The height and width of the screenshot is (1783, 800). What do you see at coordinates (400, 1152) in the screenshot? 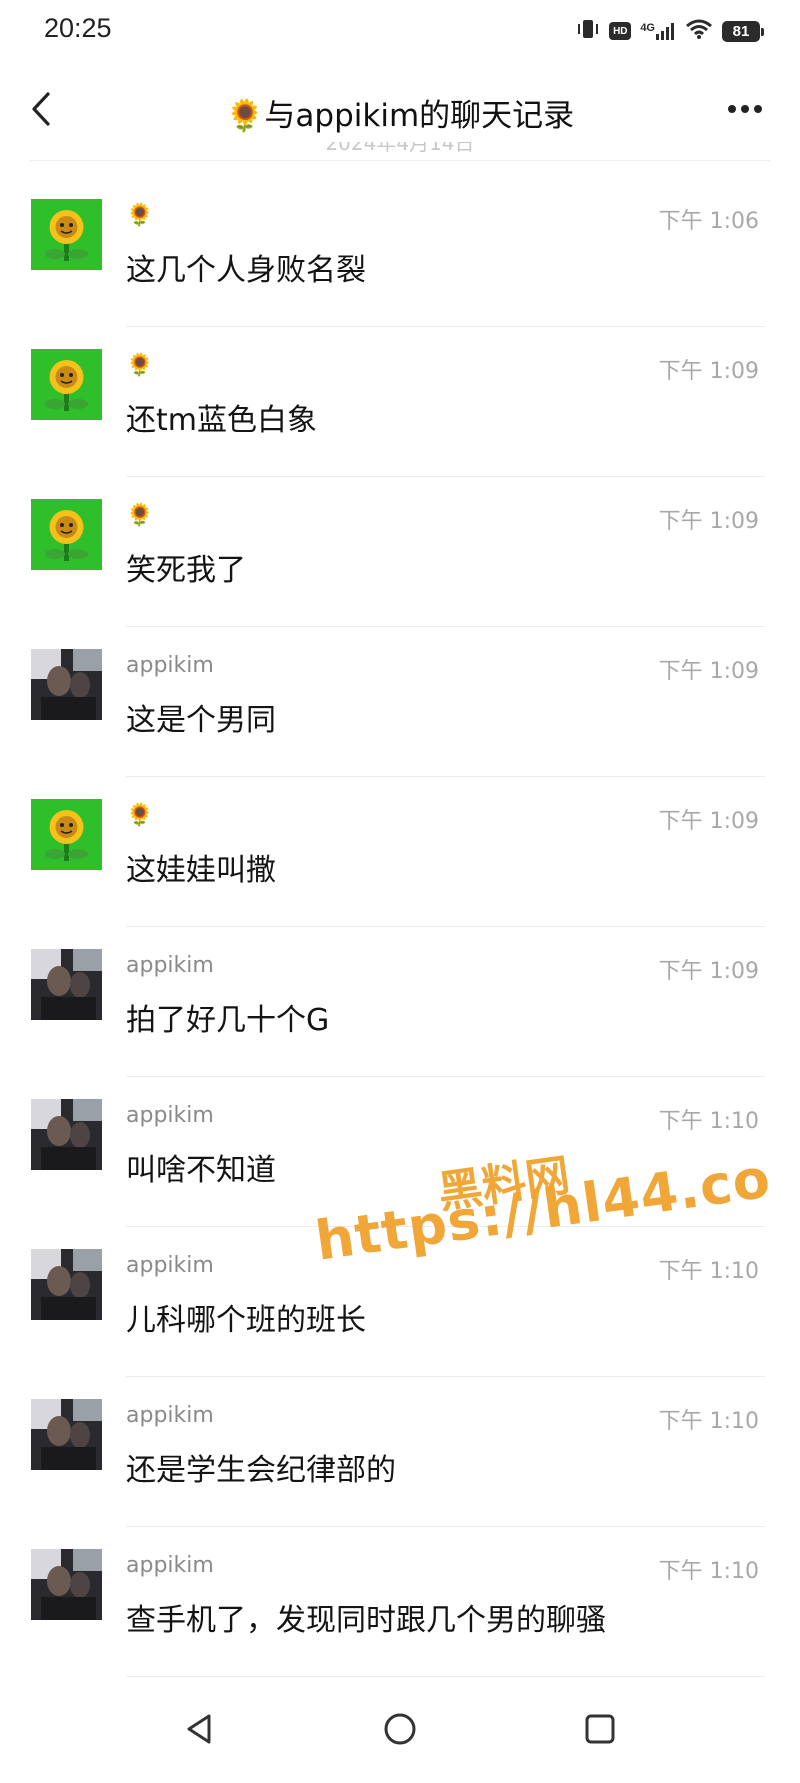
I see `message-item: appikim 下午 1:10 叫啥不知道` at bounding box center [400, 1152].